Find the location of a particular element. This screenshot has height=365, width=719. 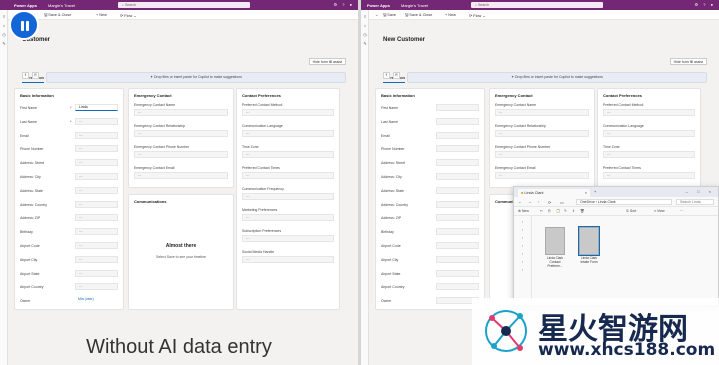

window-controls: – □ × is located at coordinates (700, 191).